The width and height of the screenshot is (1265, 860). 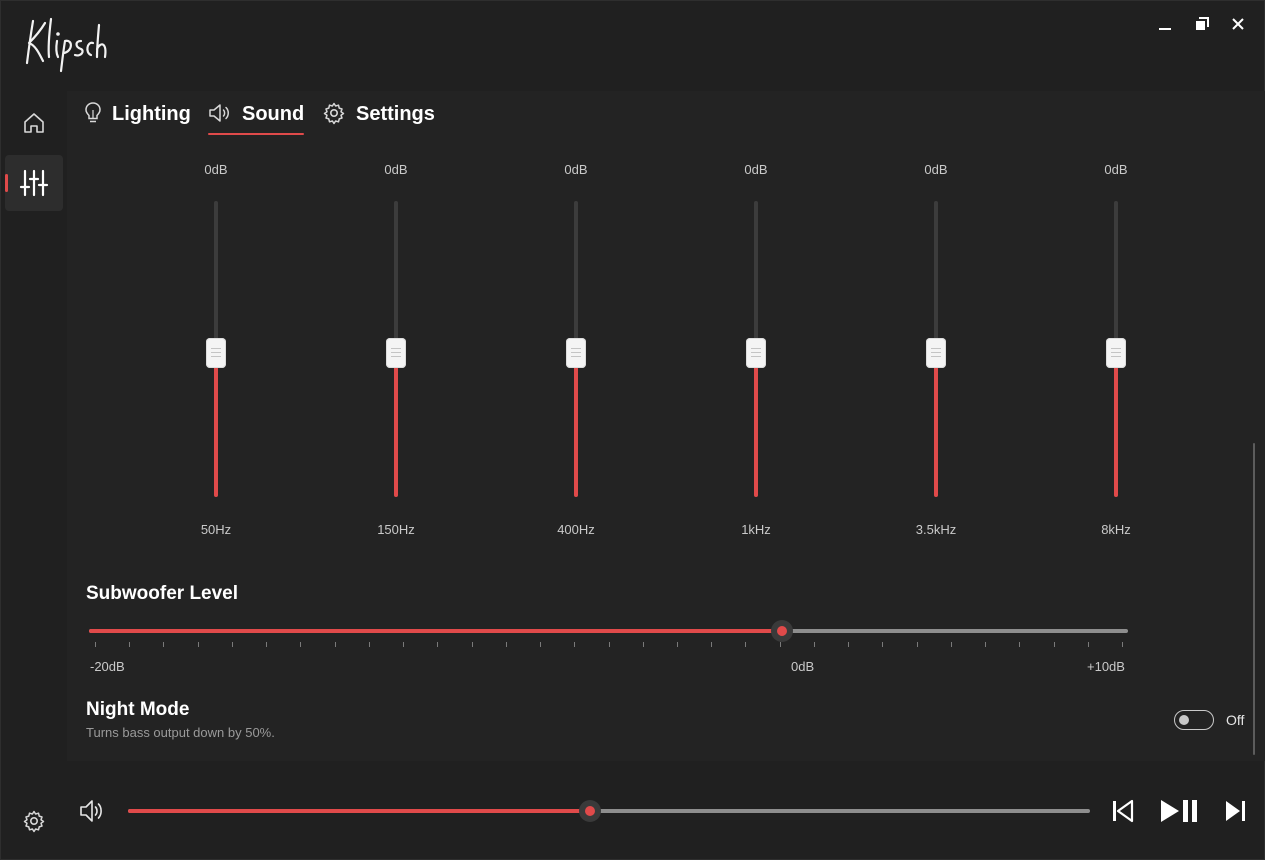 What do you see at coordinates (107, 666) in the screenshot?
I see `subwoofer-min-label: -20dB` at bounding box center [107, 666].